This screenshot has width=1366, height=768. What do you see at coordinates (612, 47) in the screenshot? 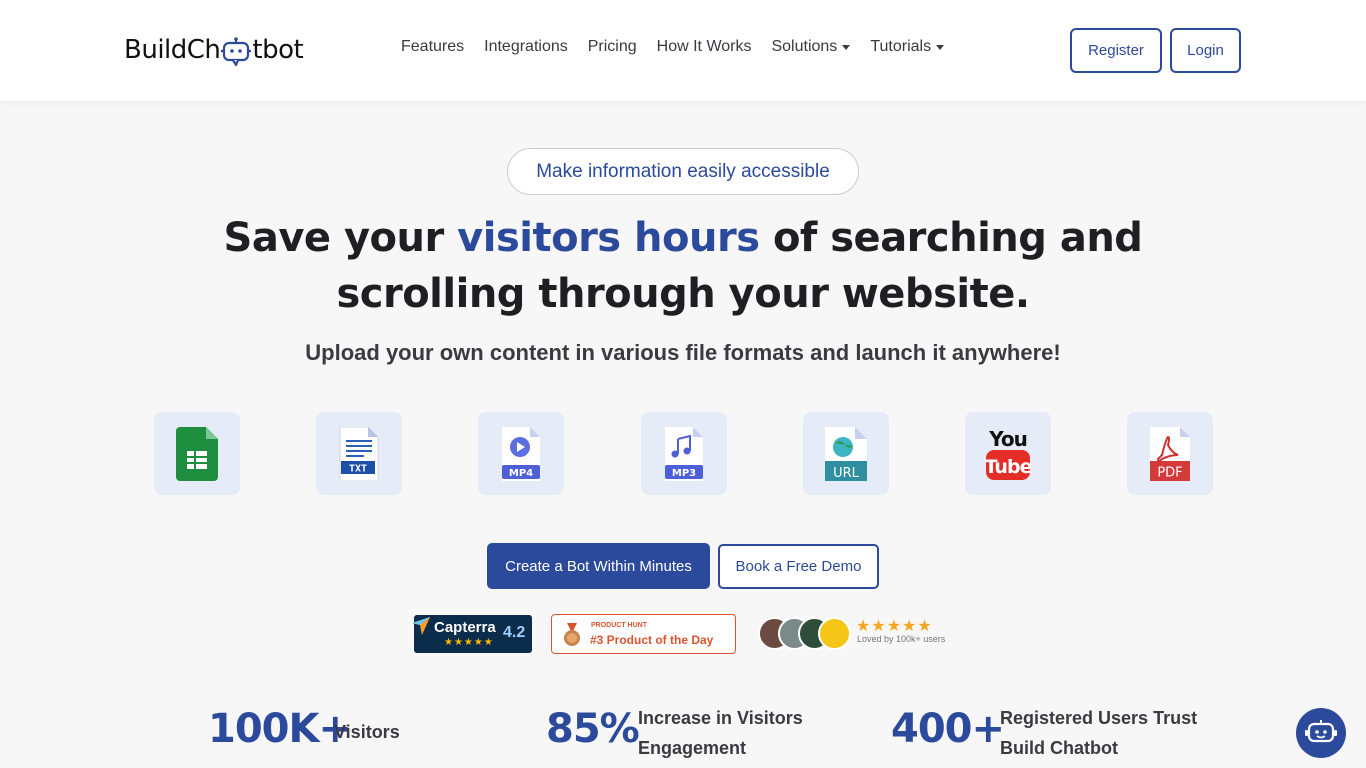
I see `nav-pricing: Pricing` at bounding box center [612, 47].